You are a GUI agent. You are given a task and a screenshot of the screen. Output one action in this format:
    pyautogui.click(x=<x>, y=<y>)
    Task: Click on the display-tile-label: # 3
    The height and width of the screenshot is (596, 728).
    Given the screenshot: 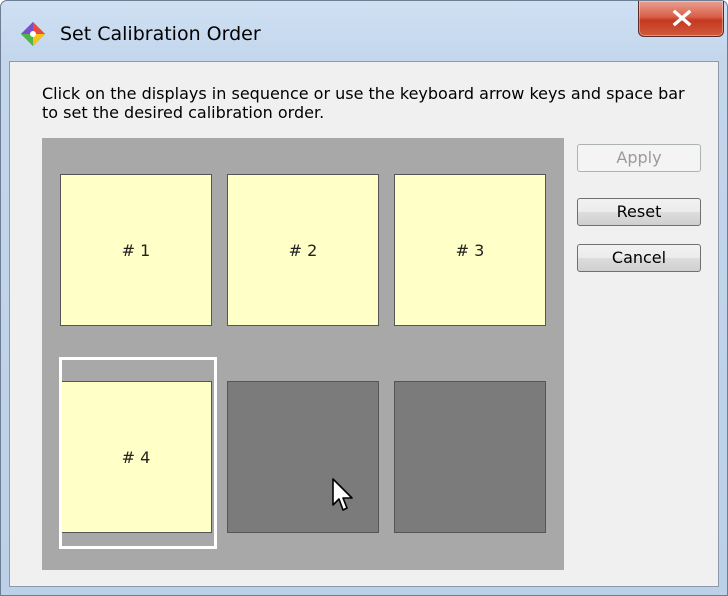 What is the action you would take?
    pyautogui.click(x=470, y=250)
    